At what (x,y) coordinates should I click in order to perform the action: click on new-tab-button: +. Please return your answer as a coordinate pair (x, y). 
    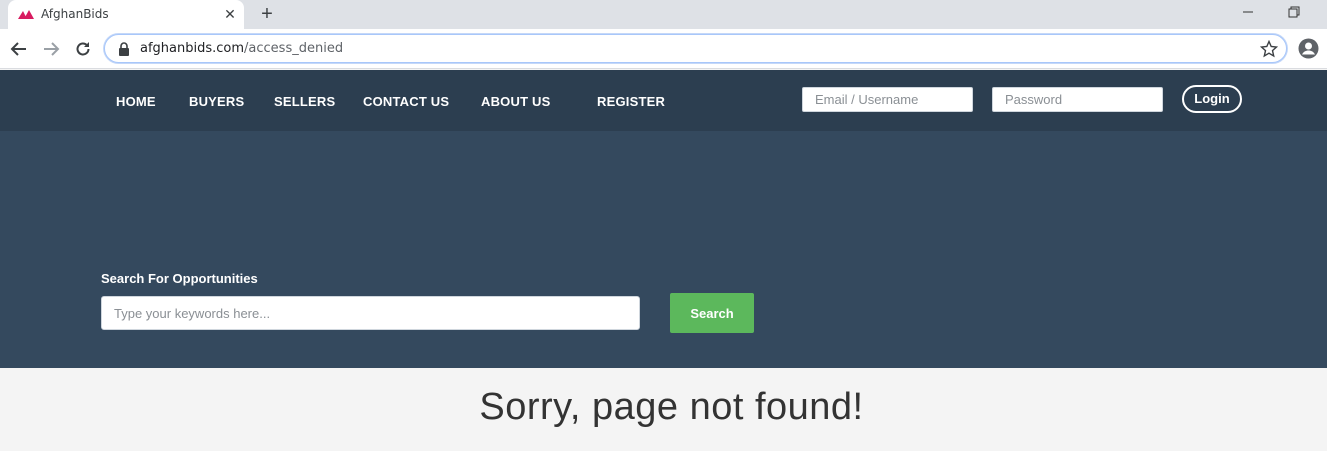
    Looking at the image, I should click on (267, 14).